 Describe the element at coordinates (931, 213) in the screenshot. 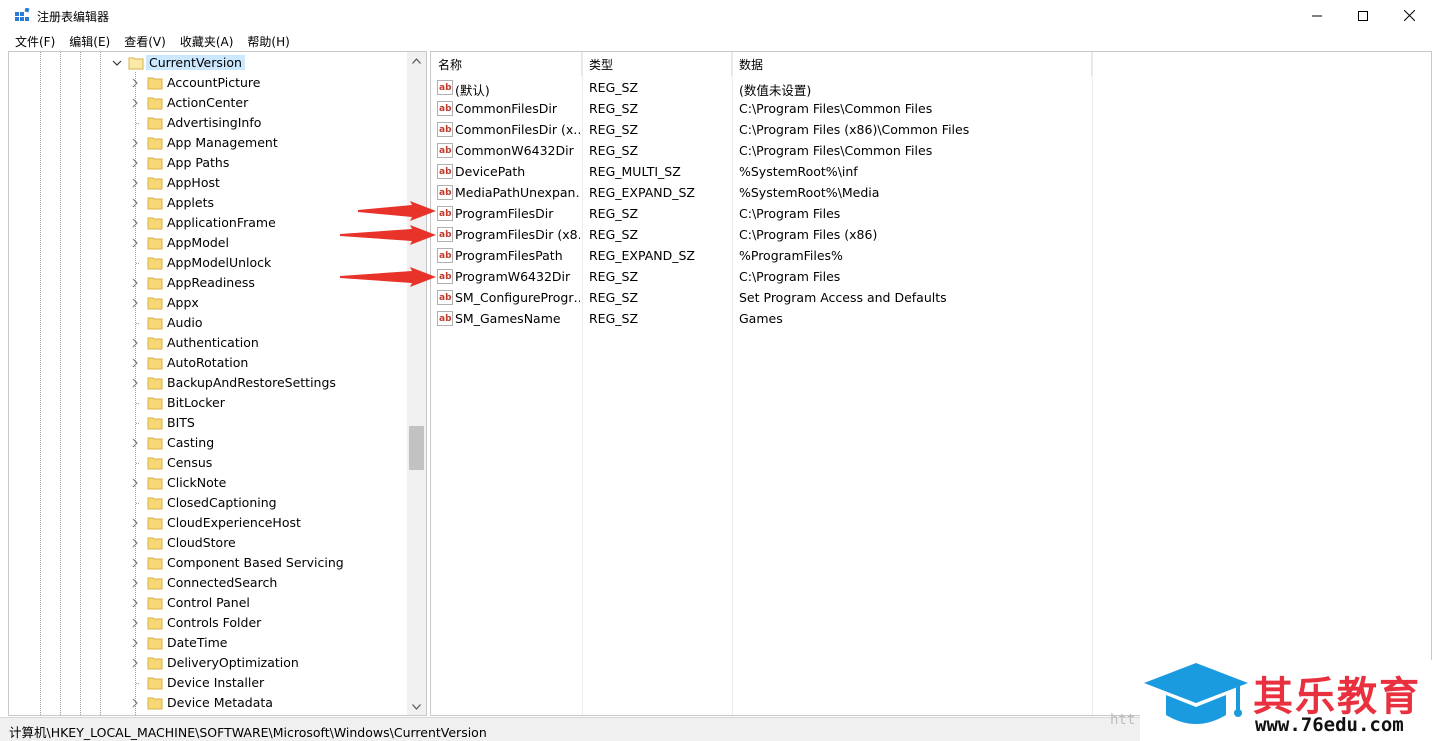

I see `value-row: ab ProgramFilesDir REG_SZ C:\Program Files` at that location.